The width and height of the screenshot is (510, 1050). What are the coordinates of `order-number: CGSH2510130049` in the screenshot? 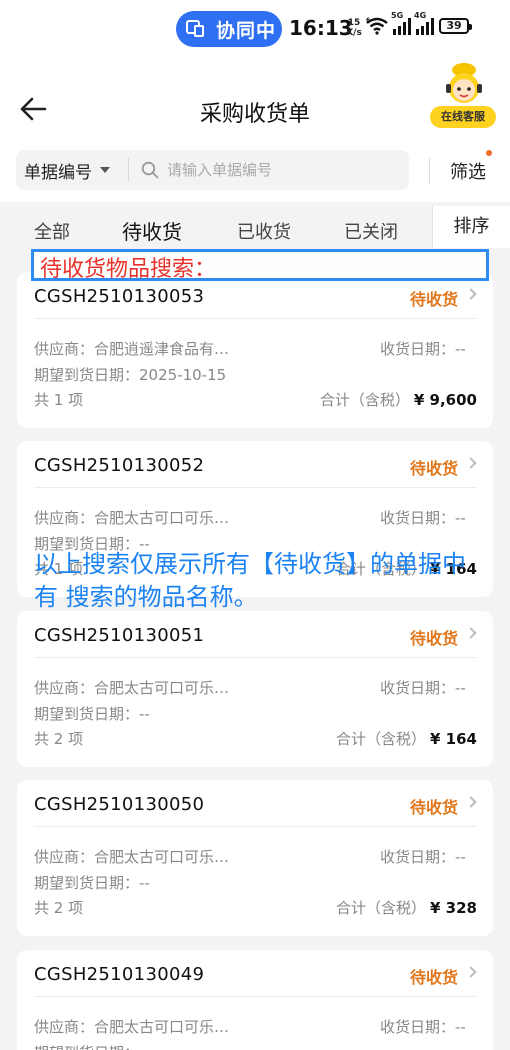 It's located at (119, 974).